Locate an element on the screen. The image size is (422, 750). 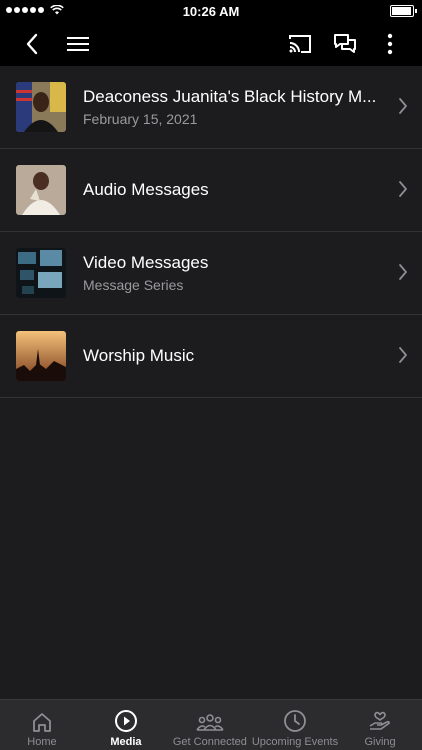
list-item: Audio Messages is located at coordinates (211, 190).